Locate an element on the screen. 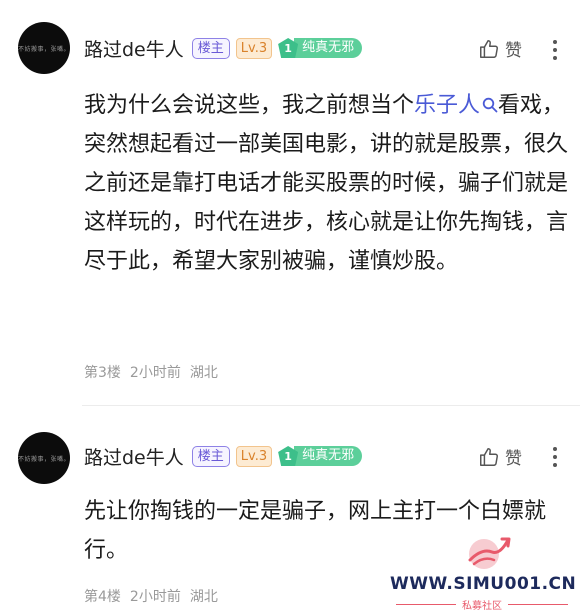  more-options-button is located at coordinates (555, 457).